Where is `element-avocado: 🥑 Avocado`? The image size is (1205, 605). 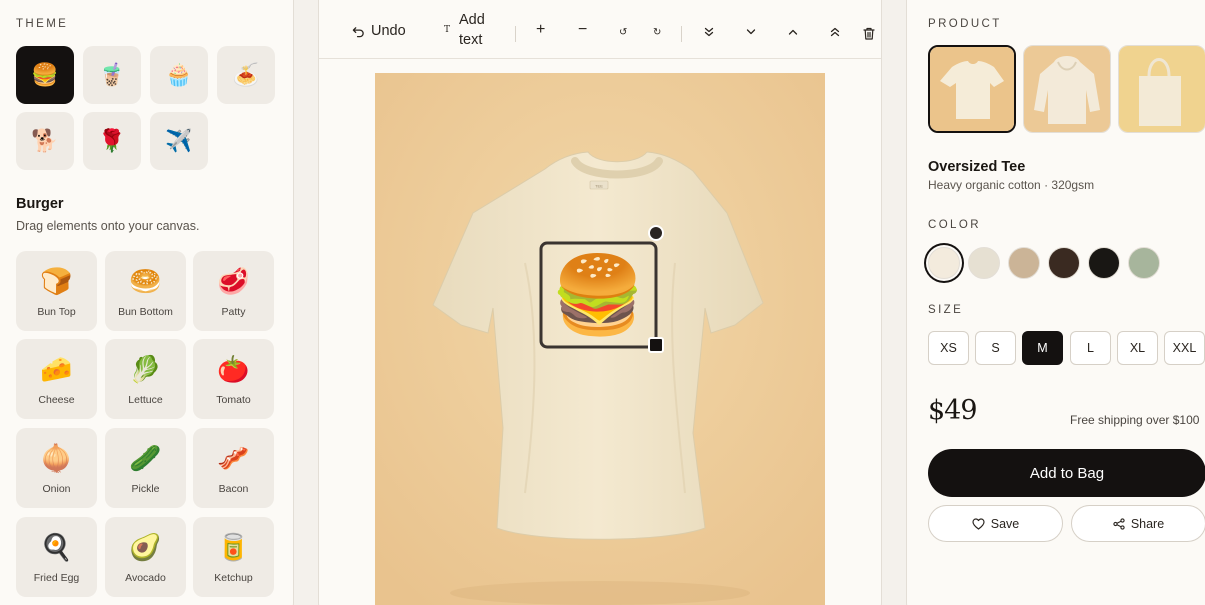 element-avocado: 🥑 Avocado is located at coordinates (145, 557).